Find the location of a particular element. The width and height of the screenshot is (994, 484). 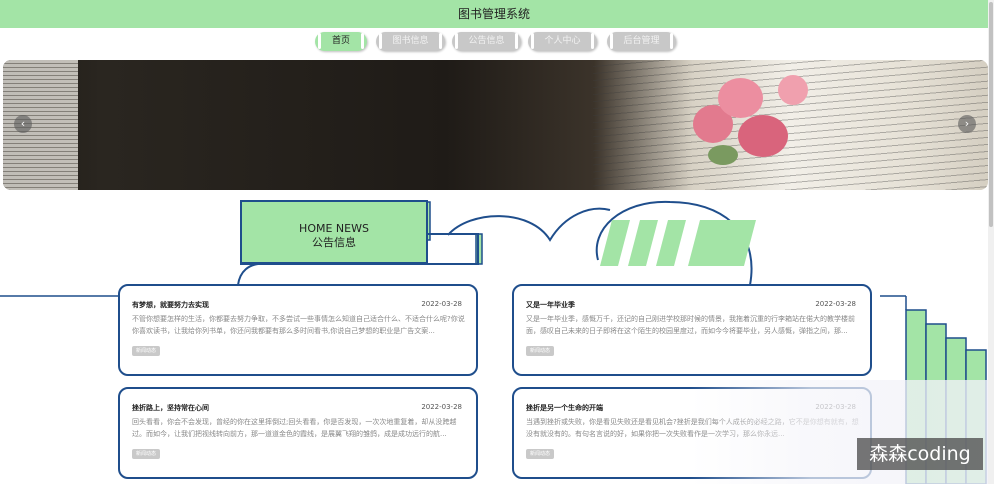

chevron-right-icon: › is located at coordinates (967, 123).